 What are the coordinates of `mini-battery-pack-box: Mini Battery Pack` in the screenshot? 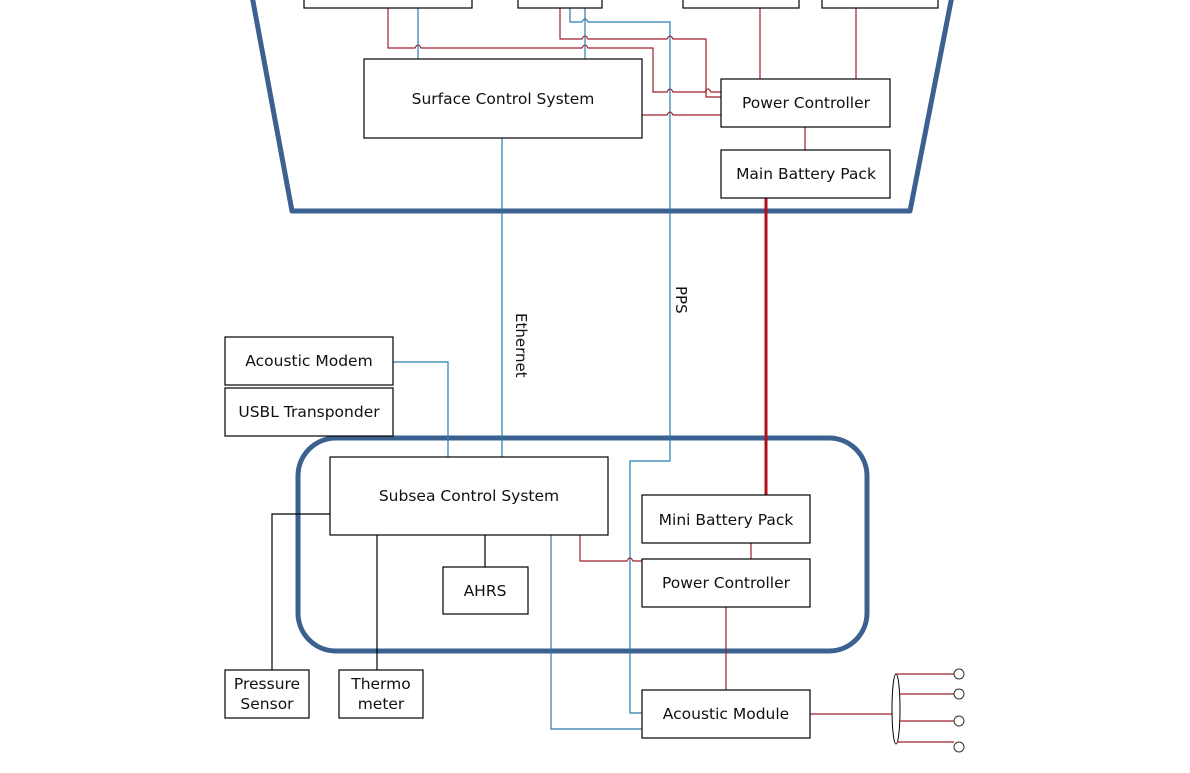 It's located at (726, 519).